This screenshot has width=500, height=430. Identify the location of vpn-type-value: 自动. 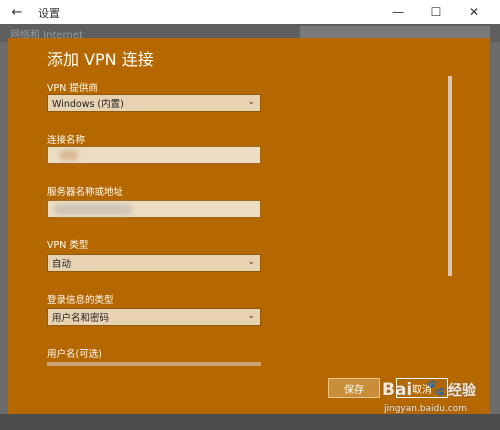
(62, 264).